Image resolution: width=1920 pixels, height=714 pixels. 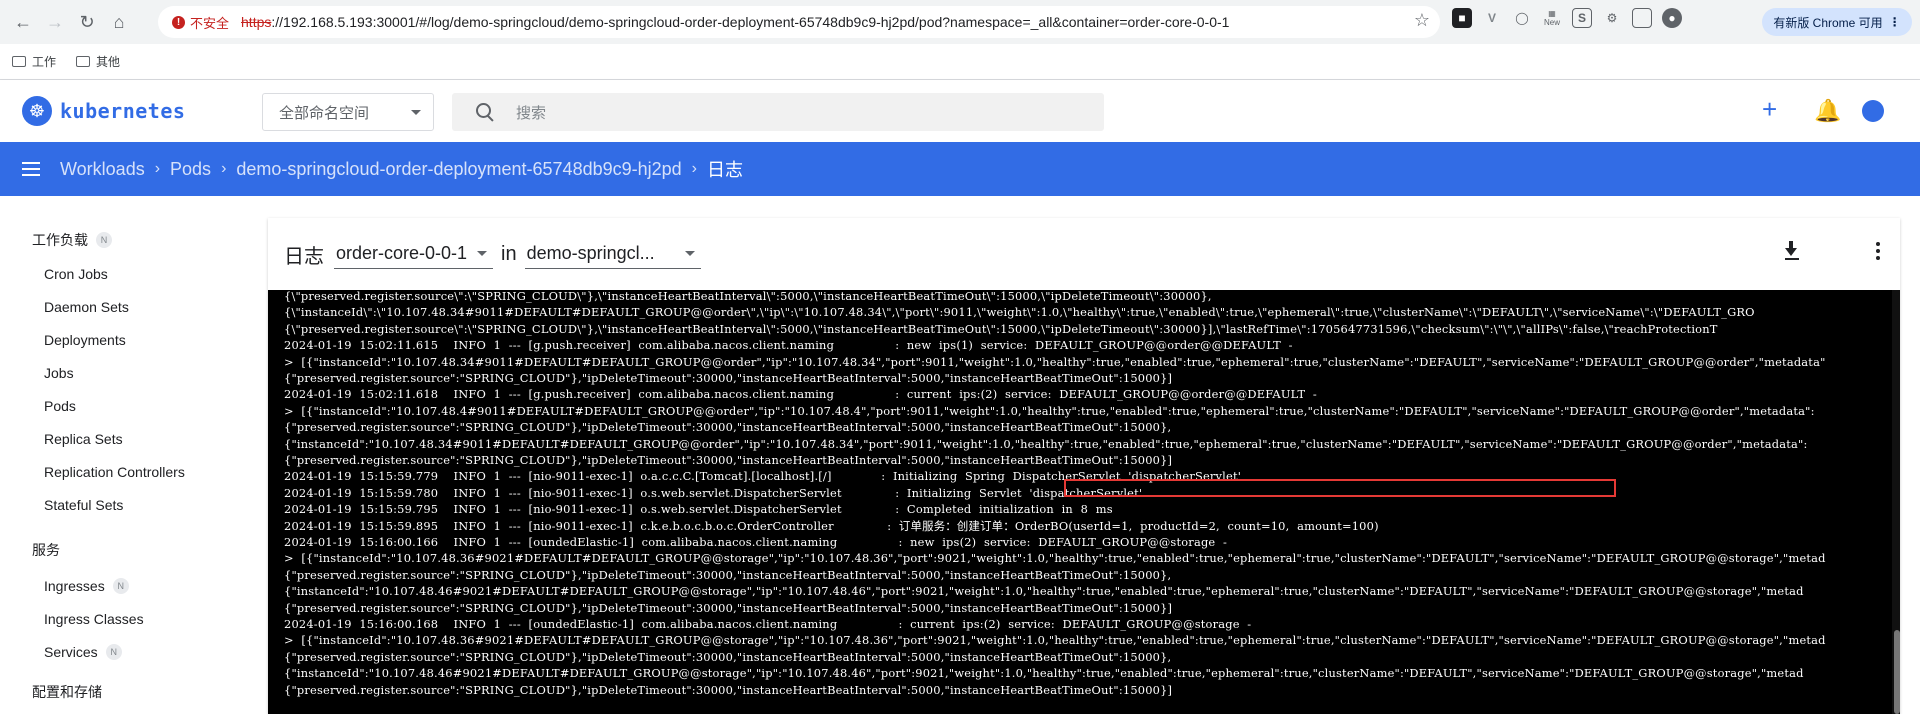 What do you see at coordinates (67, 692) in the screenshot?
I see `sidebar-section-config-storage: 配置和存储` at bounding box center [67, 692].